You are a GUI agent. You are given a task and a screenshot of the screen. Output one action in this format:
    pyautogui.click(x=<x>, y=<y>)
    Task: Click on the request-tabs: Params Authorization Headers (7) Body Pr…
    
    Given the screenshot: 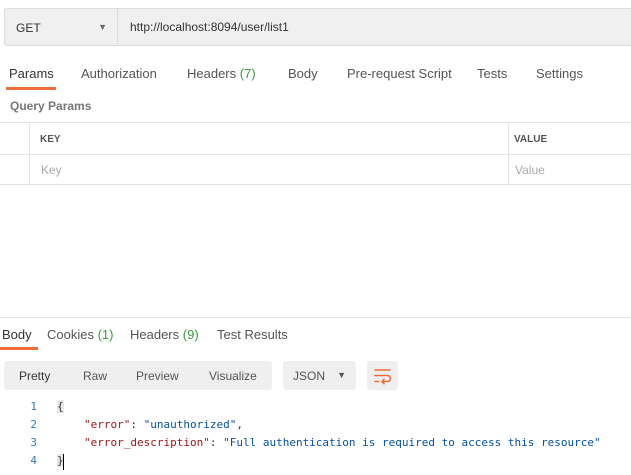 What is the action you would take?
    pyautogui.click(x=315, y=74)
    